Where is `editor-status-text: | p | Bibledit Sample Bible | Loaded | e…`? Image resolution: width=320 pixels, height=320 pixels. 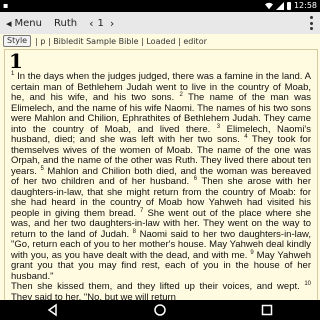
editor-status-text: | p | Bibledit Sample Bible | Loaded | e… is located at coordinates (121, 41).